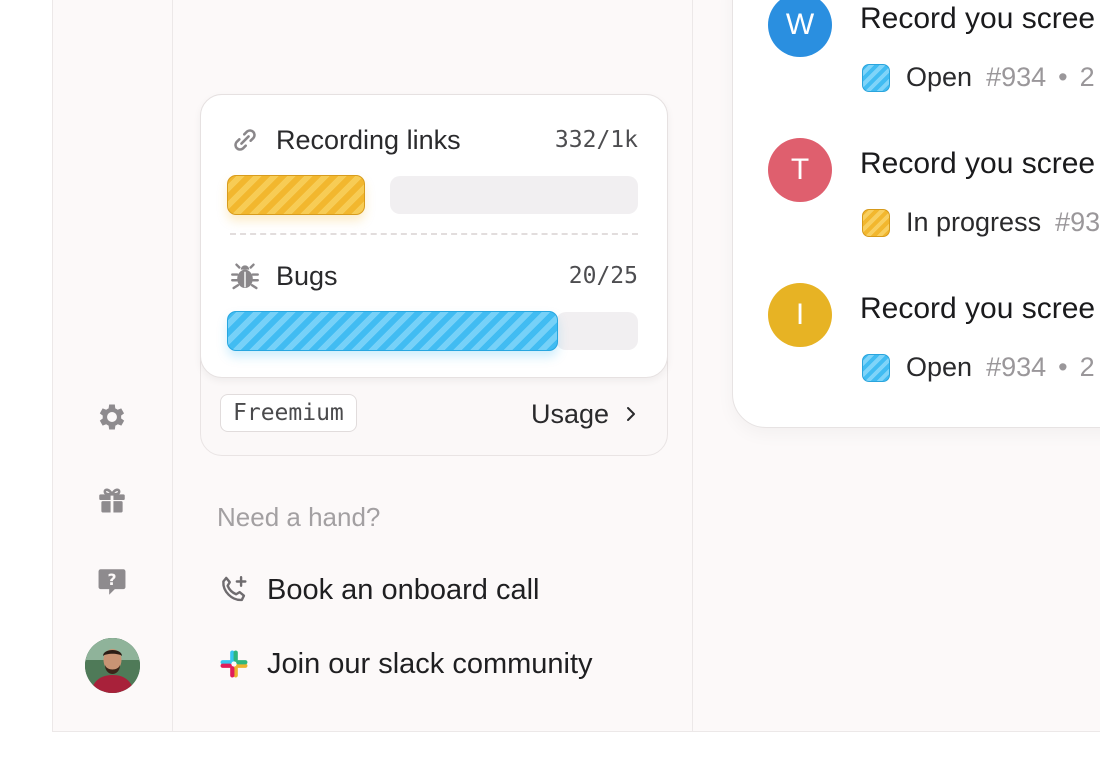 The image size is (1100, 783). What do you see at coordinates (570, 413) in the screenshot?
I see `usage-link-label: Usage` at bounding box center [570, 413].